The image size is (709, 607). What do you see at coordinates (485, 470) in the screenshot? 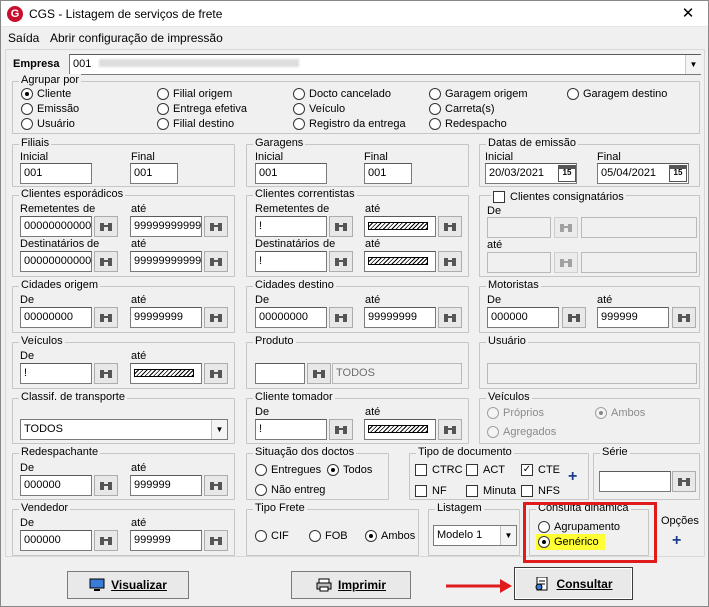
I see `chk-act: ACT` at bounding box center [485, 470].